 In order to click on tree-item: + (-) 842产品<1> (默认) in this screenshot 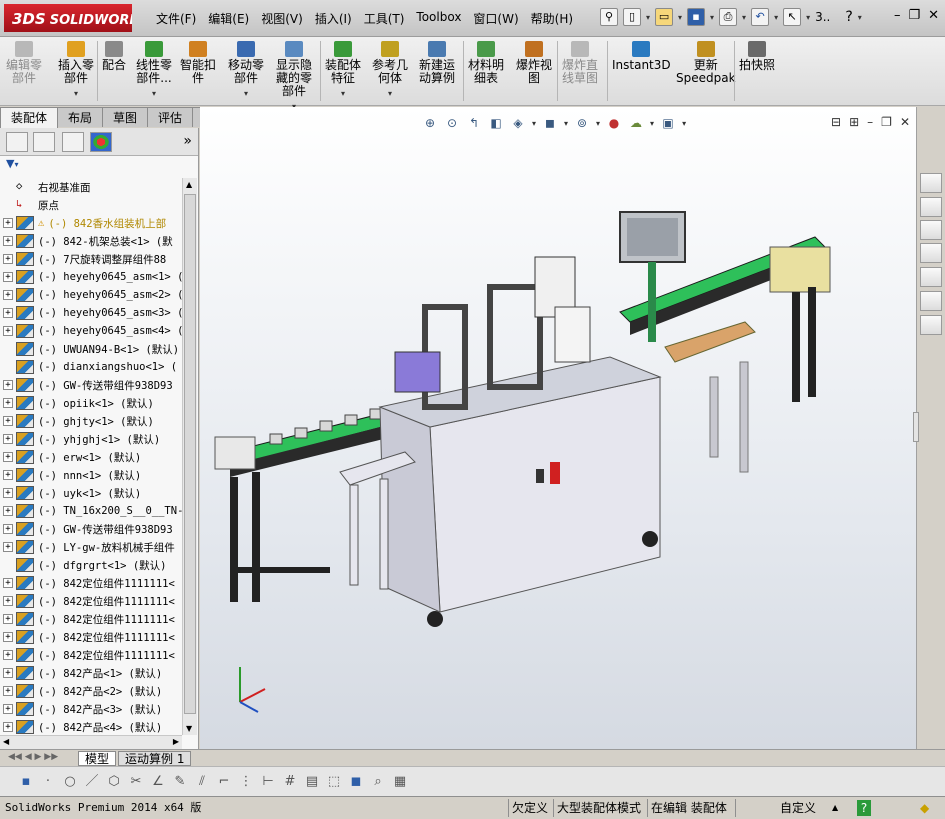, I will do `click(91, 673)`.